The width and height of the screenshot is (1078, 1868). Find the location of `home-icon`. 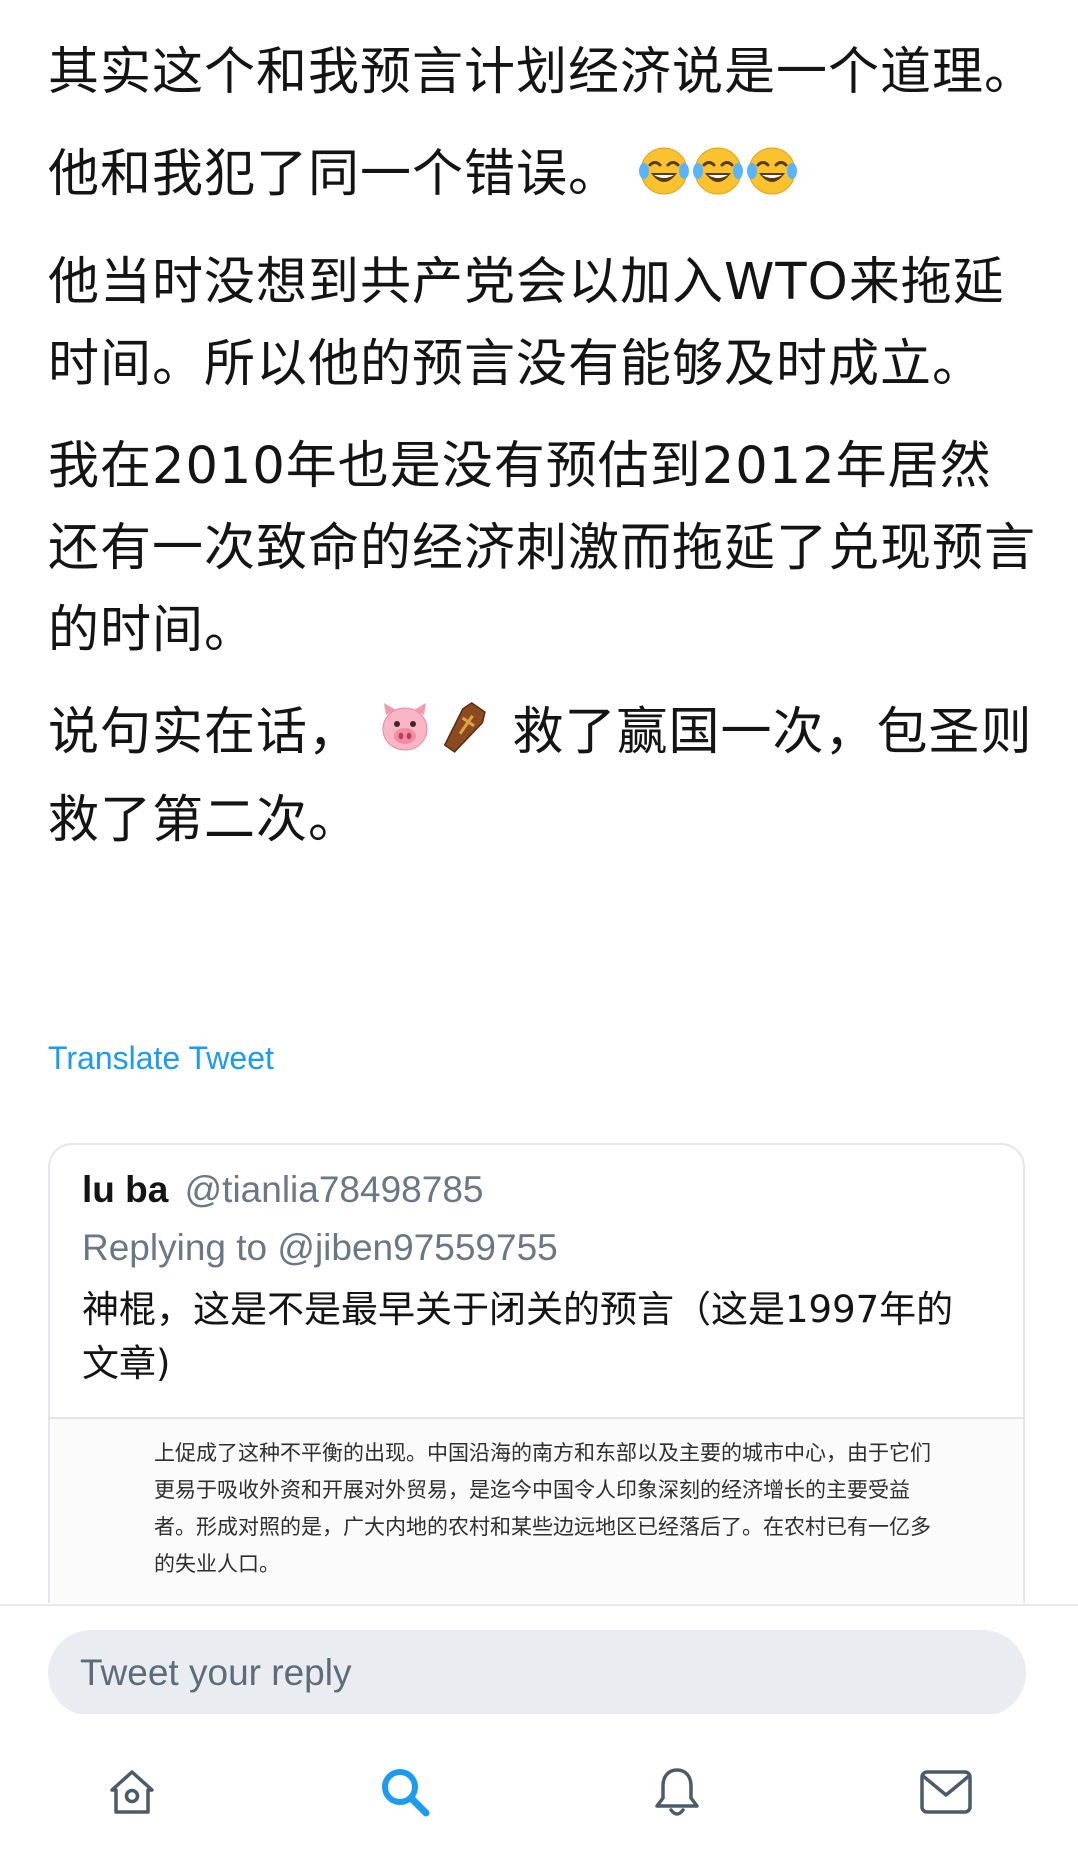

home-icon is located at coordinates (132, 1792).